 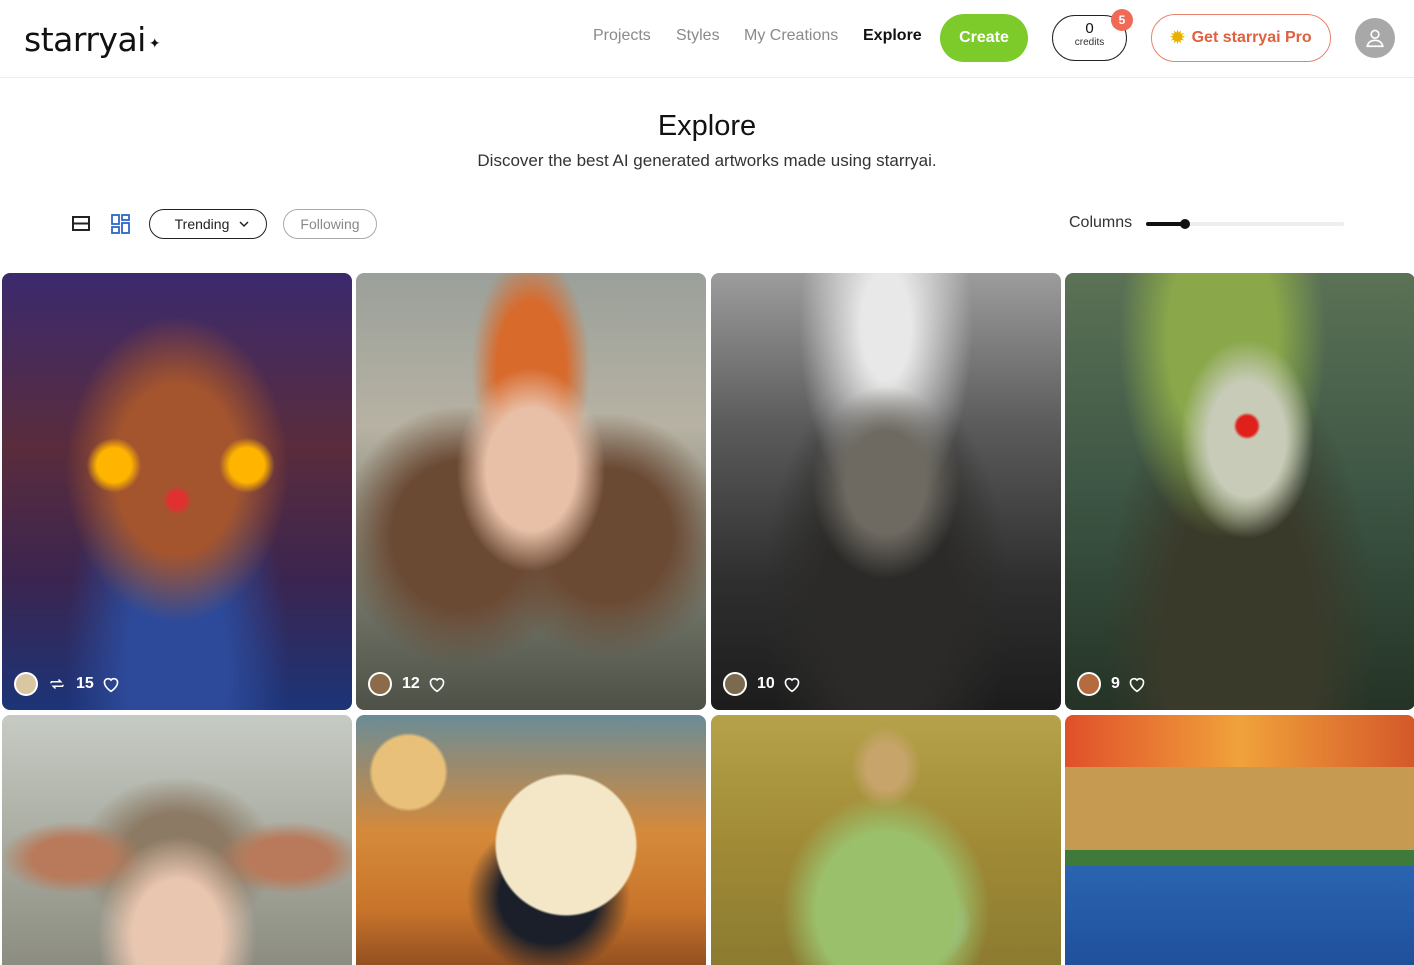 I want to click on gallery-card: 12, so click(x=531, y=491).